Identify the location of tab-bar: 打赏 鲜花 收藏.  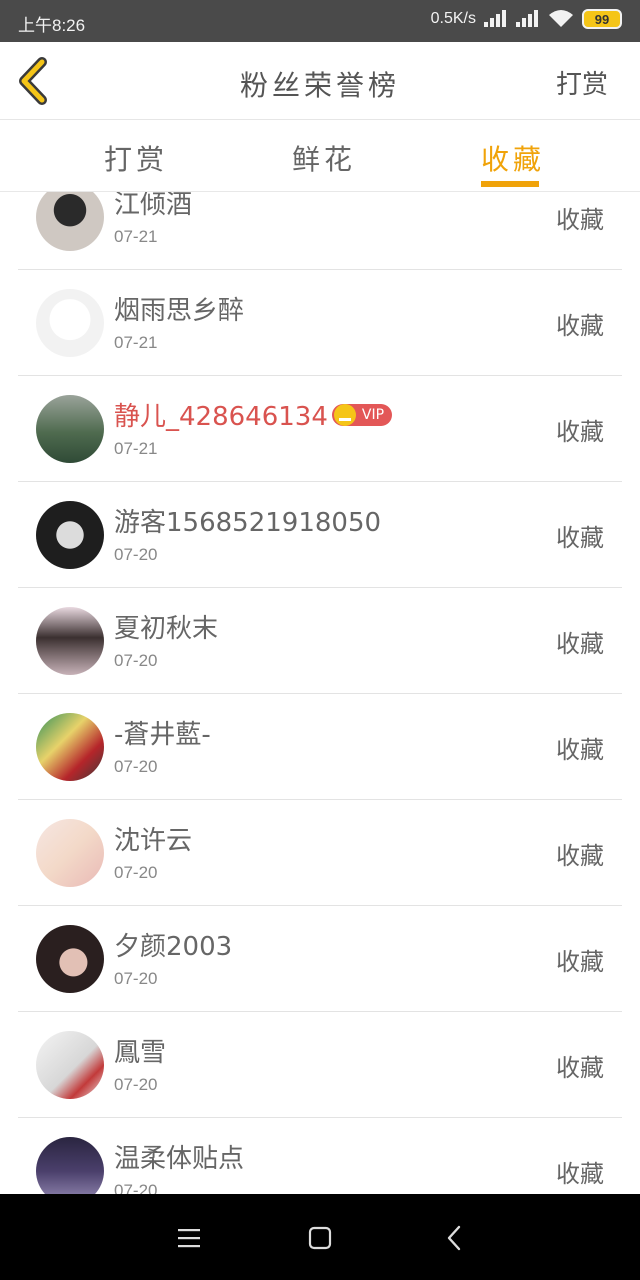
(320, 156).